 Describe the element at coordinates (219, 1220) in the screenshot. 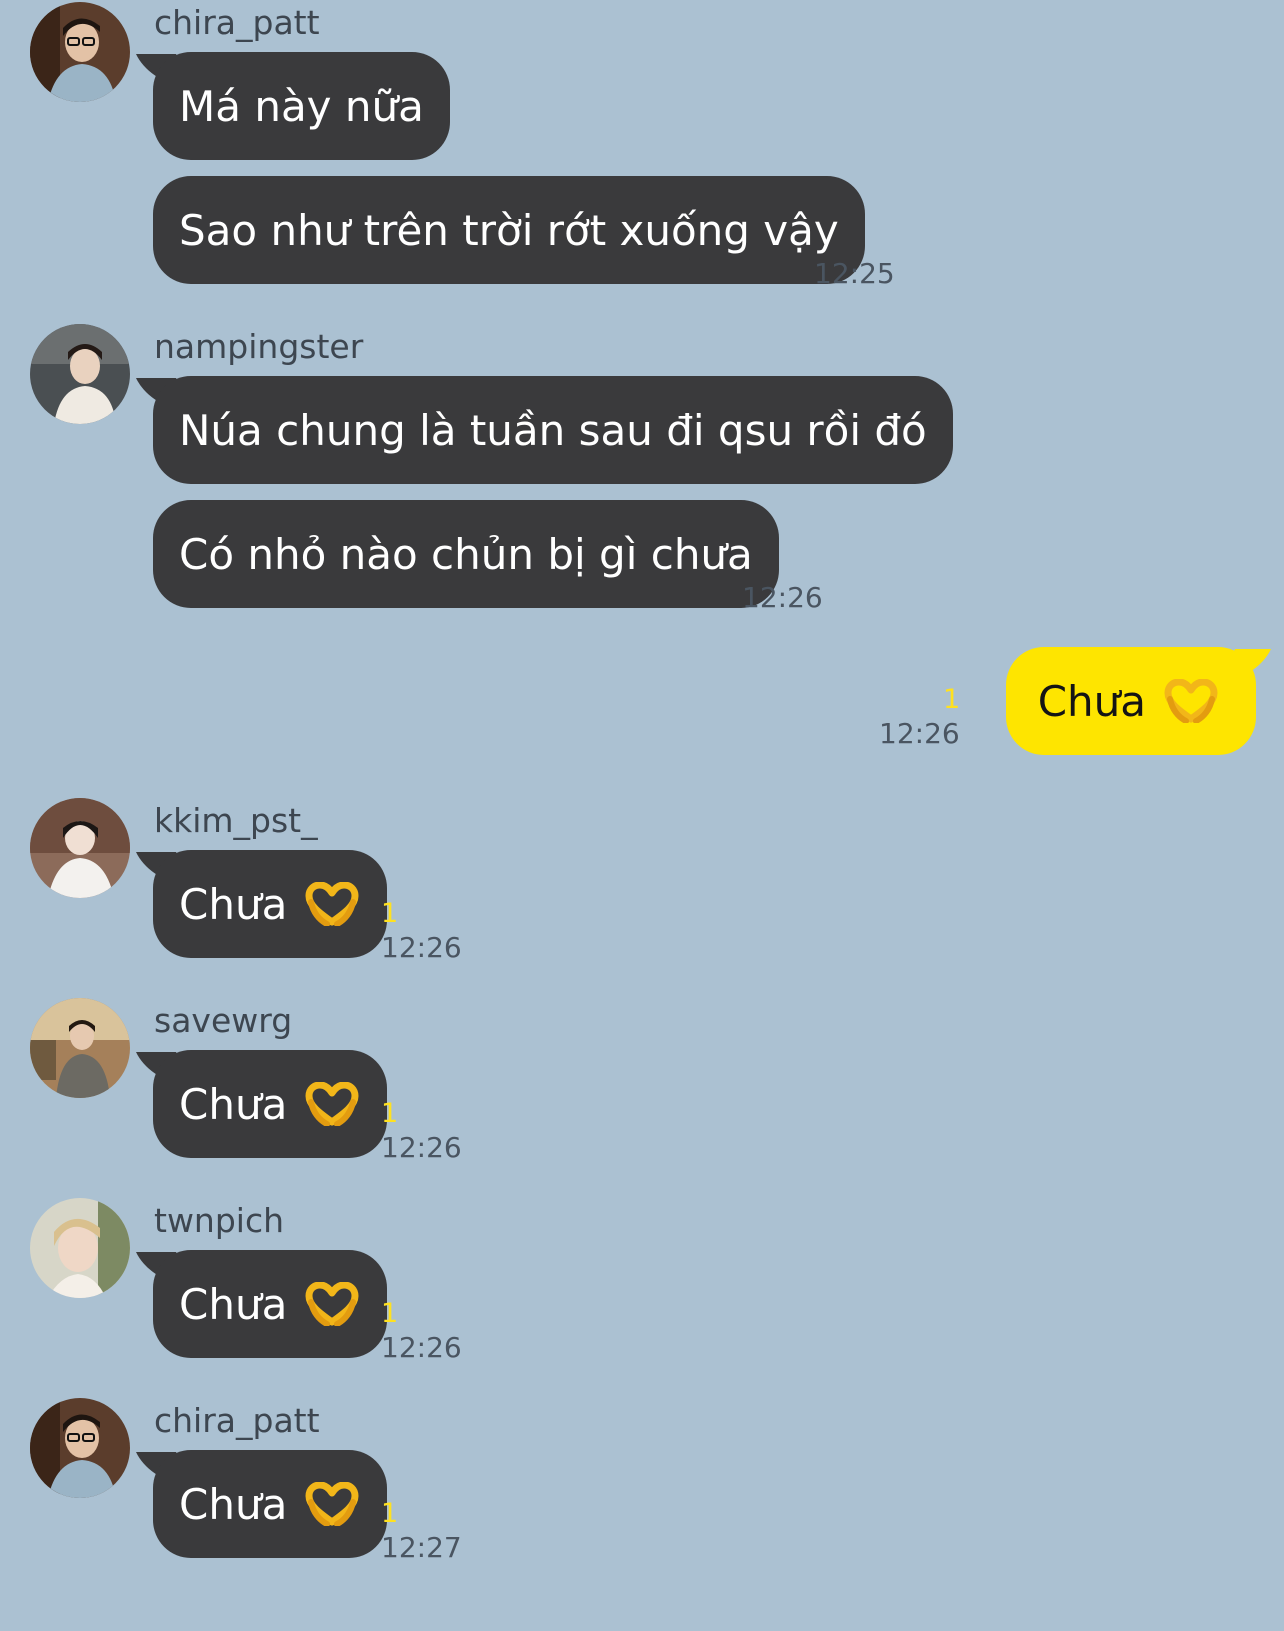

I see `sender-name: twnpich` at that location.